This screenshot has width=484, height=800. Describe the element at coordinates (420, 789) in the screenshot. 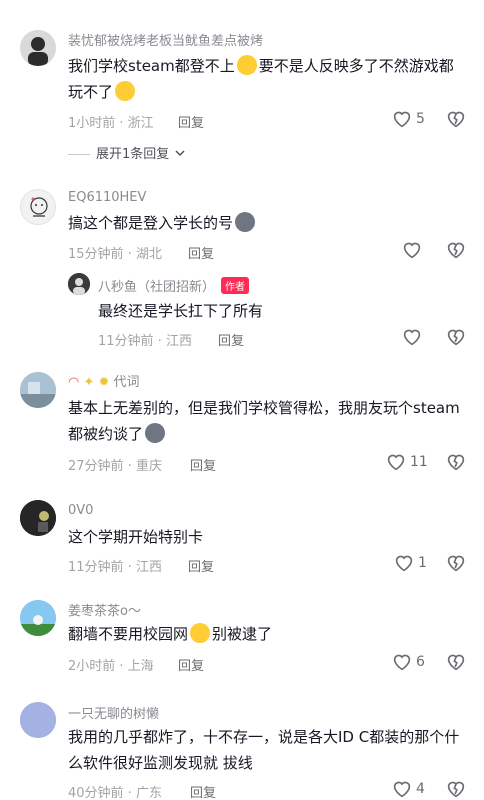

I see `like-count: 4` at that location.